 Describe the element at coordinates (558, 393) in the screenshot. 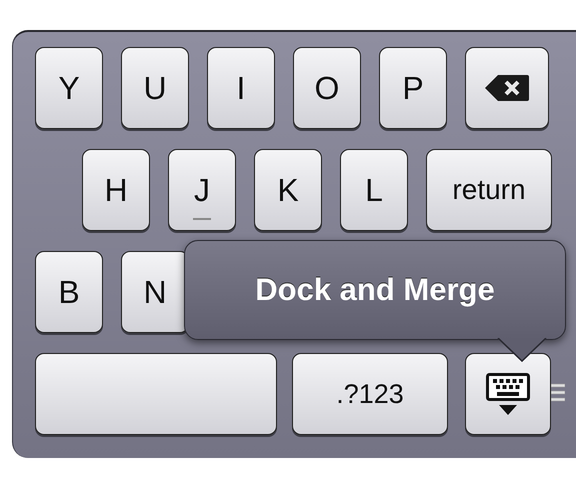

I see `grip-icon` at that location.